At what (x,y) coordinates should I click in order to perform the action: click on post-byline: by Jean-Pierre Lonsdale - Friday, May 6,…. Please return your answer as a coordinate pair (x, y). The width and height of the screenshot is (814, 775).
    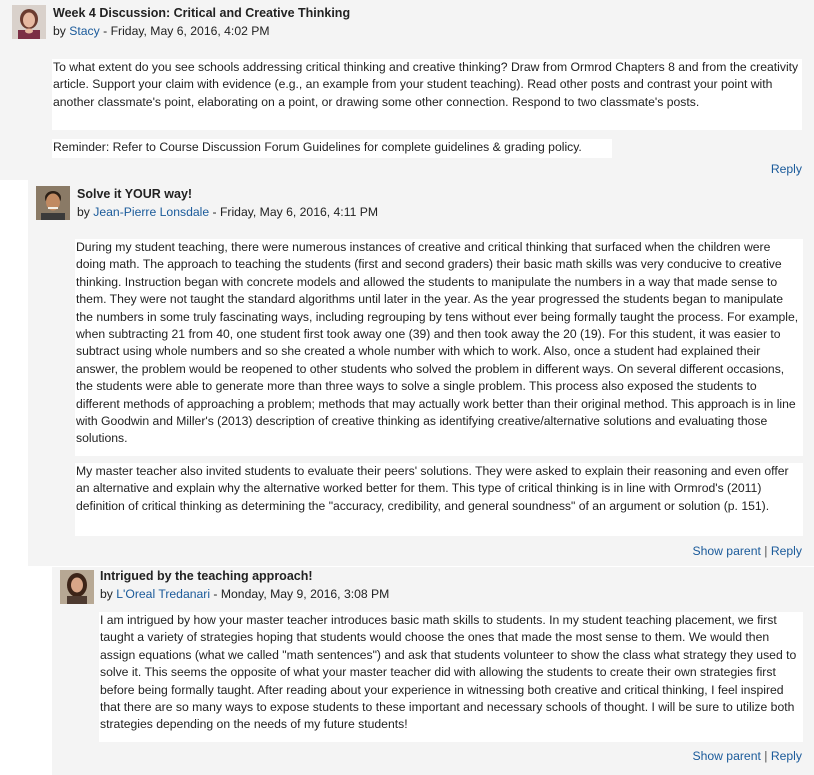
    Looking at the image, I should click on (227, 212).